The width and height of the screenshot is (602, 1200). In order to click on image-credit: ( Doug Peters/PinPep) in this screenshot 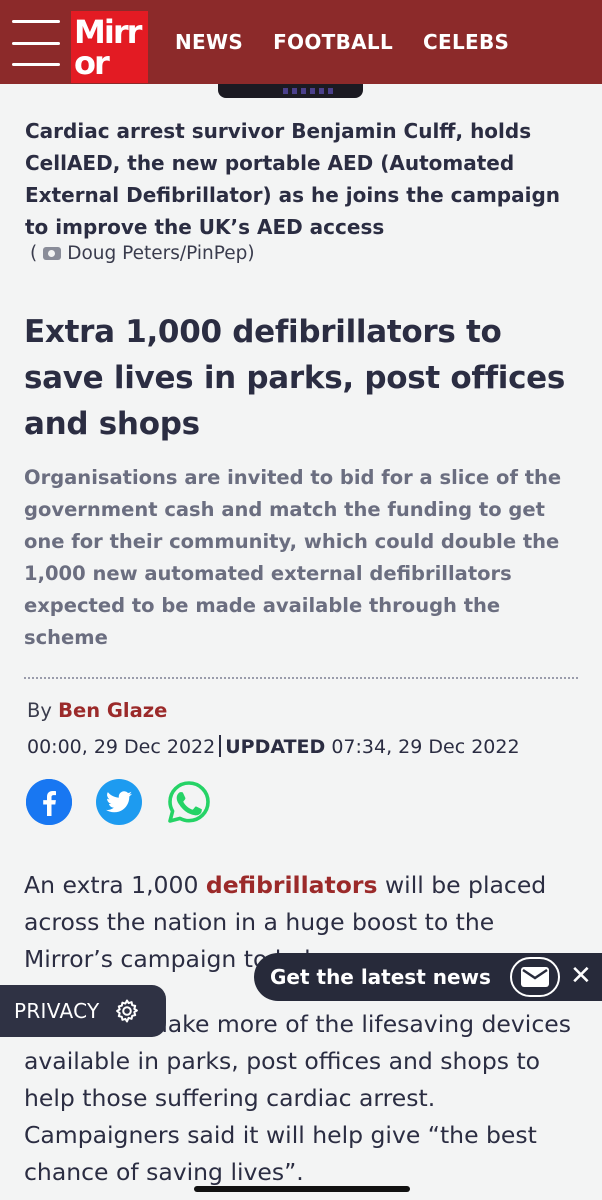, I will do `click(142, 253)`.